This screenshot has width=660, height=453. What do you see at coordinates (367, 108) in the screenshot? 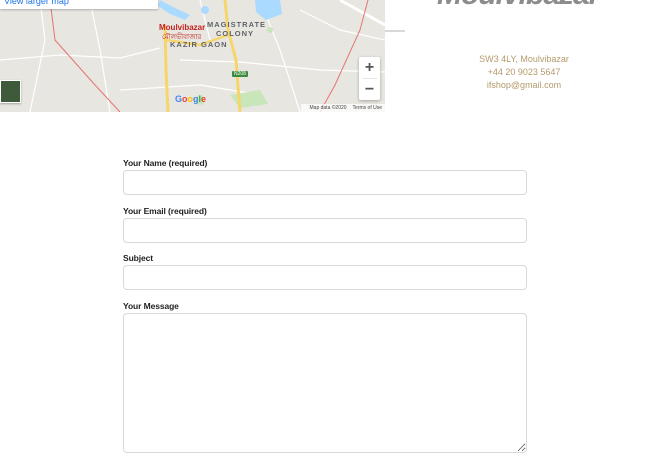
I see `terms-of-use-link: Terms of Use` at bounding box center [367, 108].